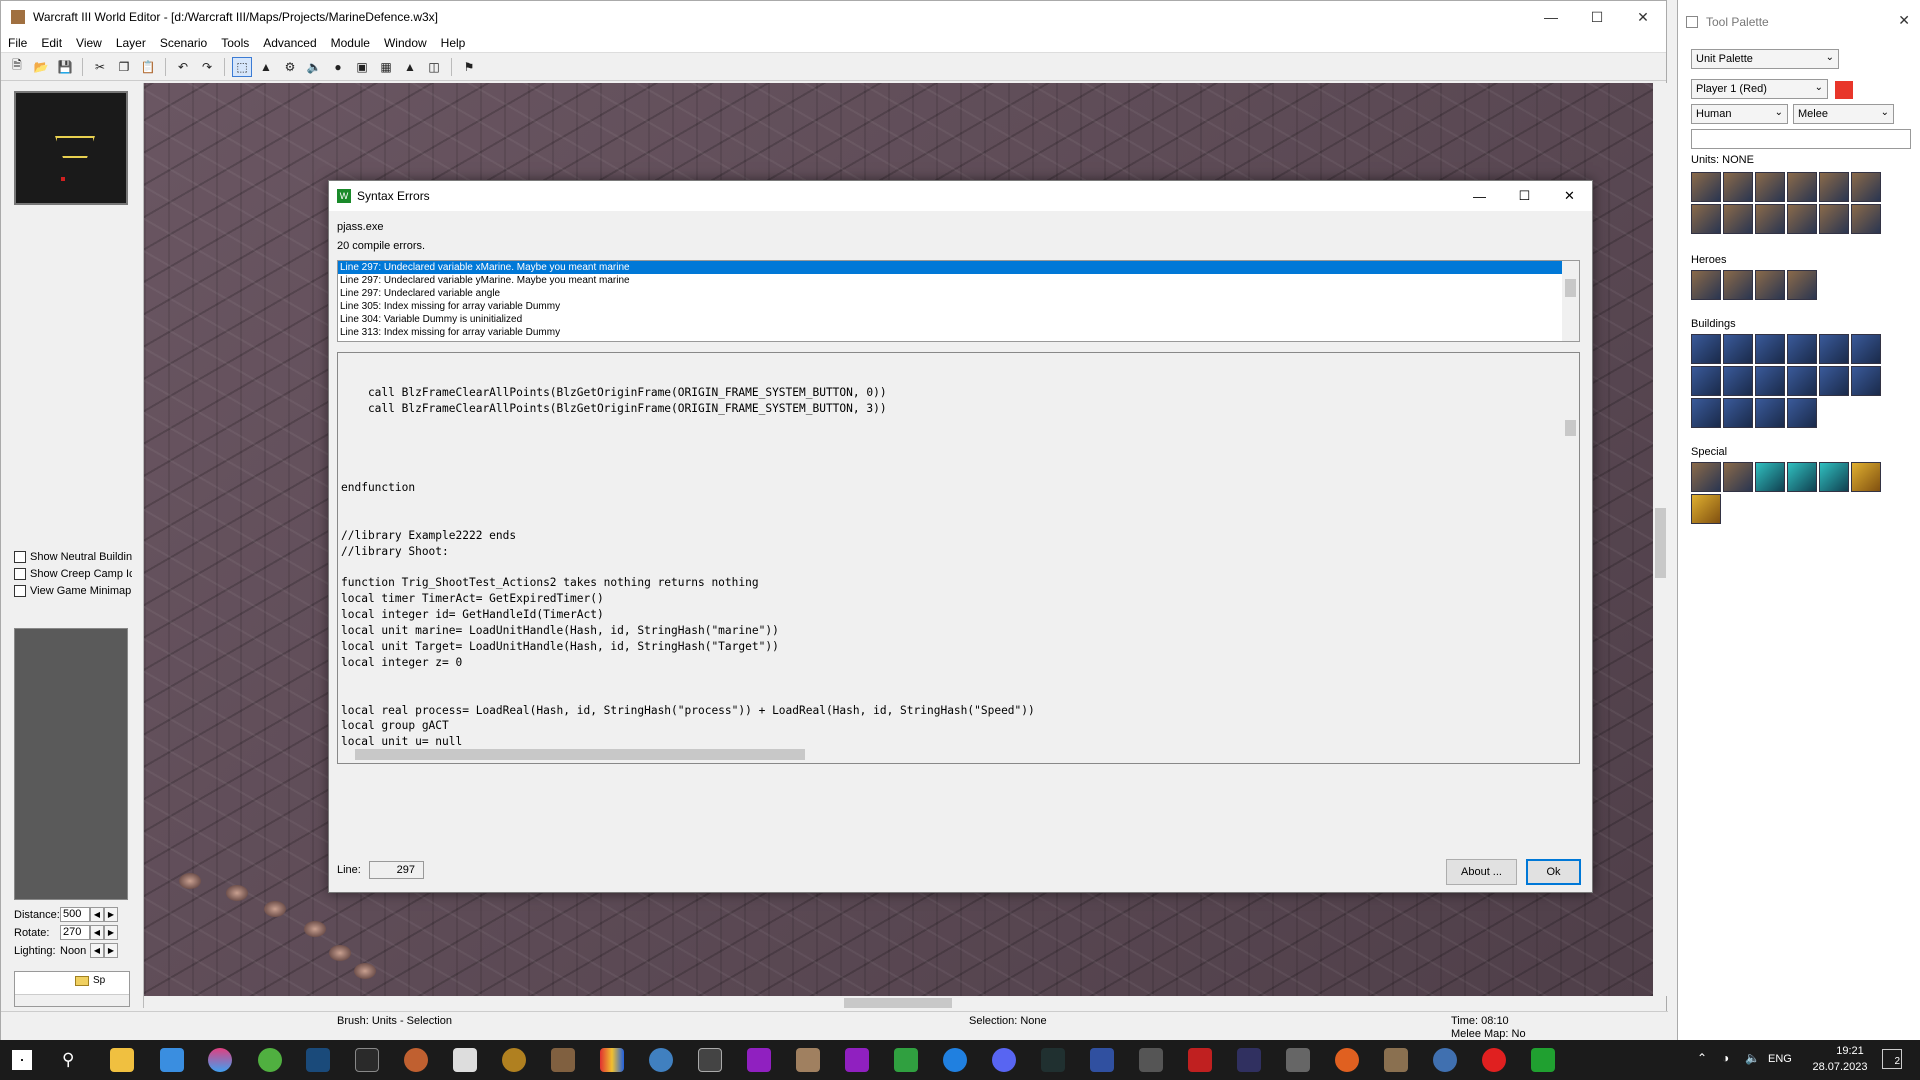  What do you see at coordinates (17, 67) in the screenshot?
I see `new-file-icon: 🗎` at bounding box center [17, 67].